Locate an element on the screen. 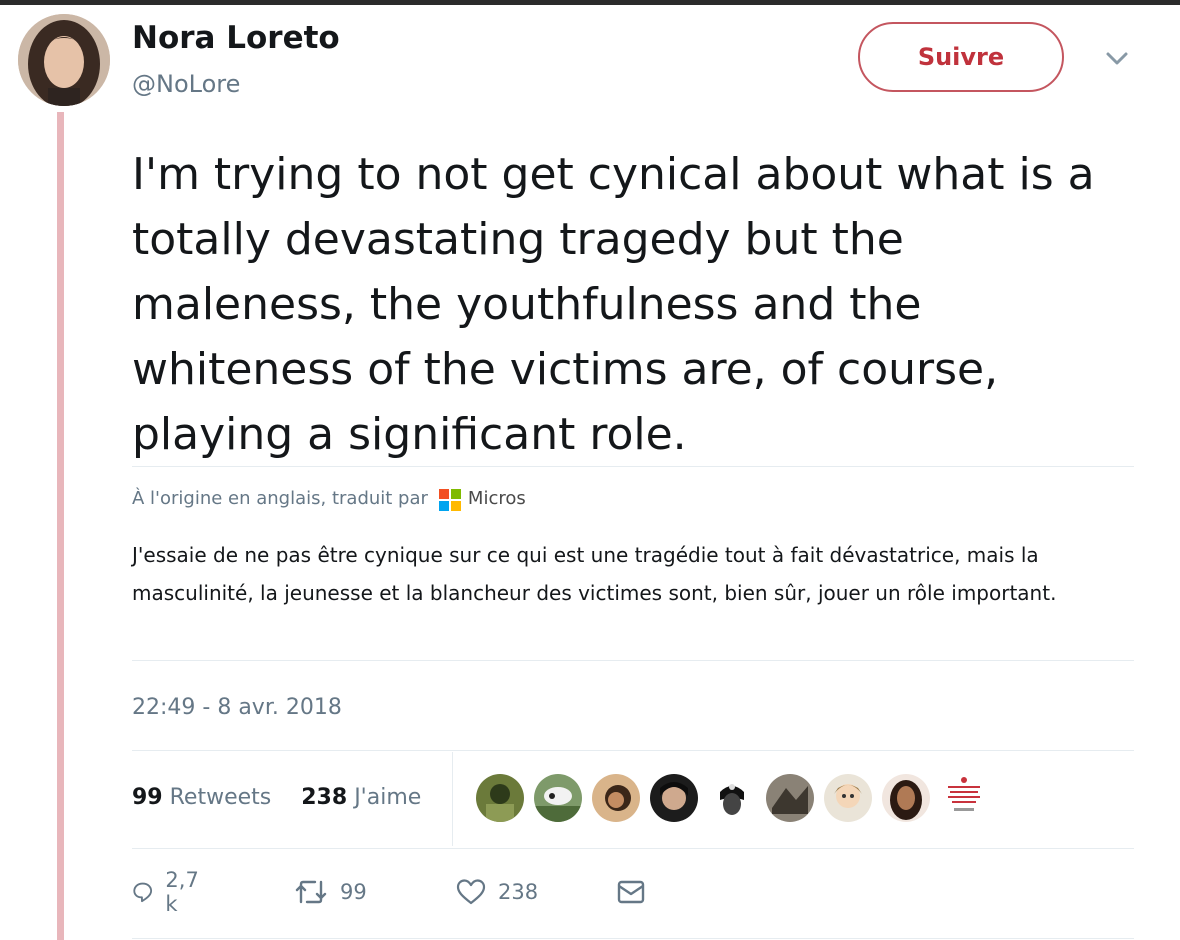 This screenshot has height=940, width=1180. reply-button: 2,7 k is located at coordinates (168, 892).